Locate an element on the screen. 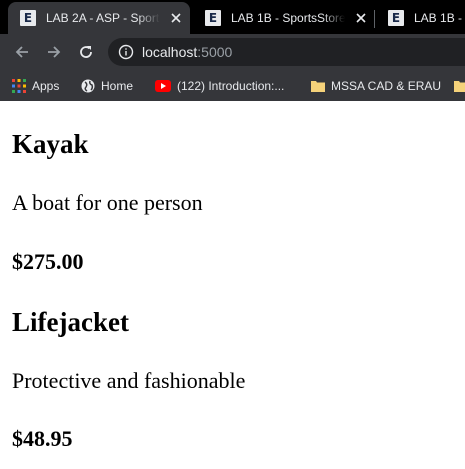 This screenshot has width=465, height=469. product-name: Lifejacket is located at coordinates (70, 322).